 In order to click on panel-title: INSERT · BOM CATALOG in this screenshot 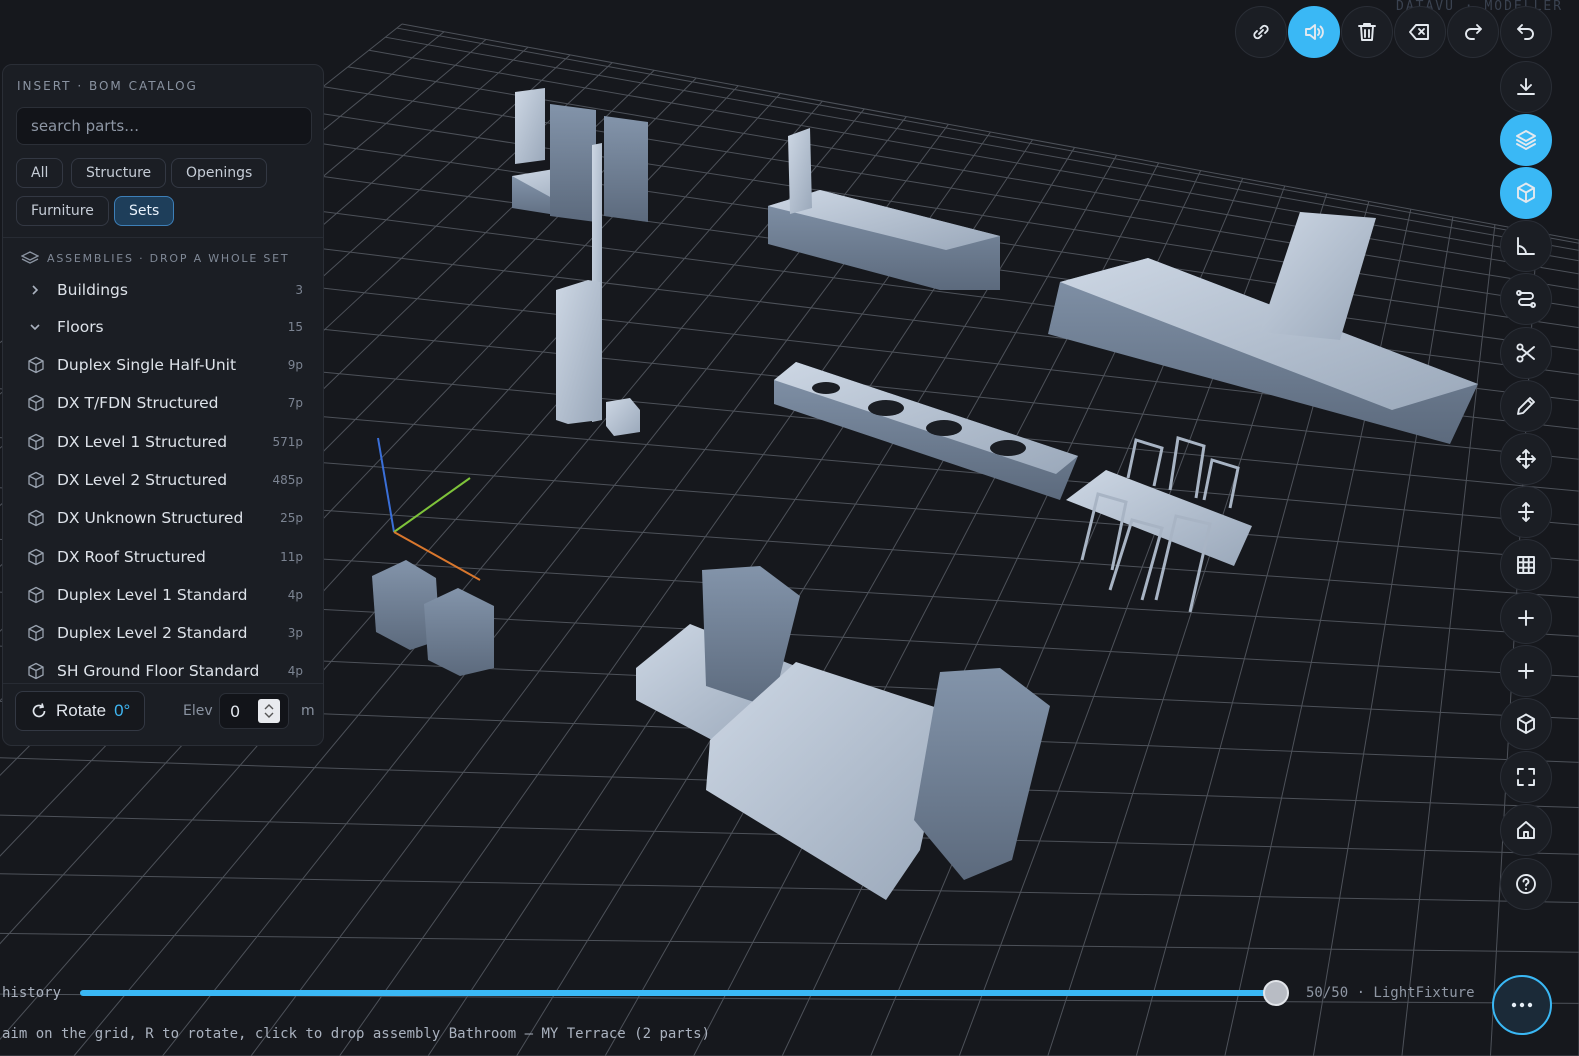, I will do `click(107, 86)`.